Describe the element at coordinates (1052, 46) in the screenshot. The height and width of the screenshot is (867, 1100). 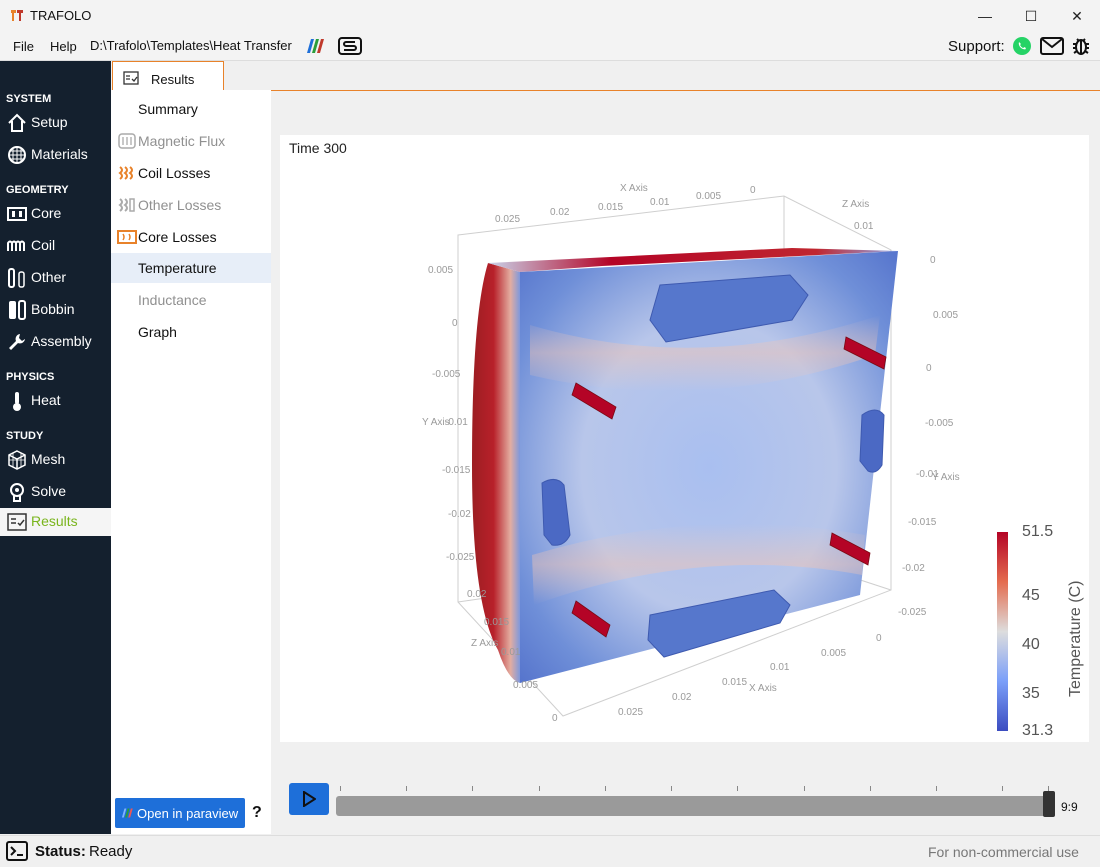
I see `mail-icon` at that location.